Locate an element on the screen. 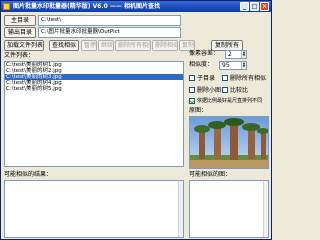 The width and height of the screenshot is (320, 240). original-preview-image is located at coordinates (229, 142).